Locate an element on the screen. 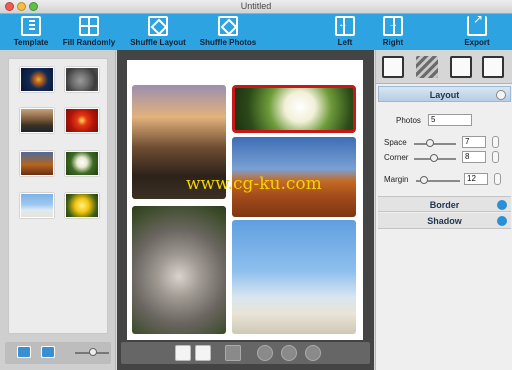 Image resolution: width=512 pixels, height=370 pixels. corner-field: 8 is located at coordinates (474, 157).